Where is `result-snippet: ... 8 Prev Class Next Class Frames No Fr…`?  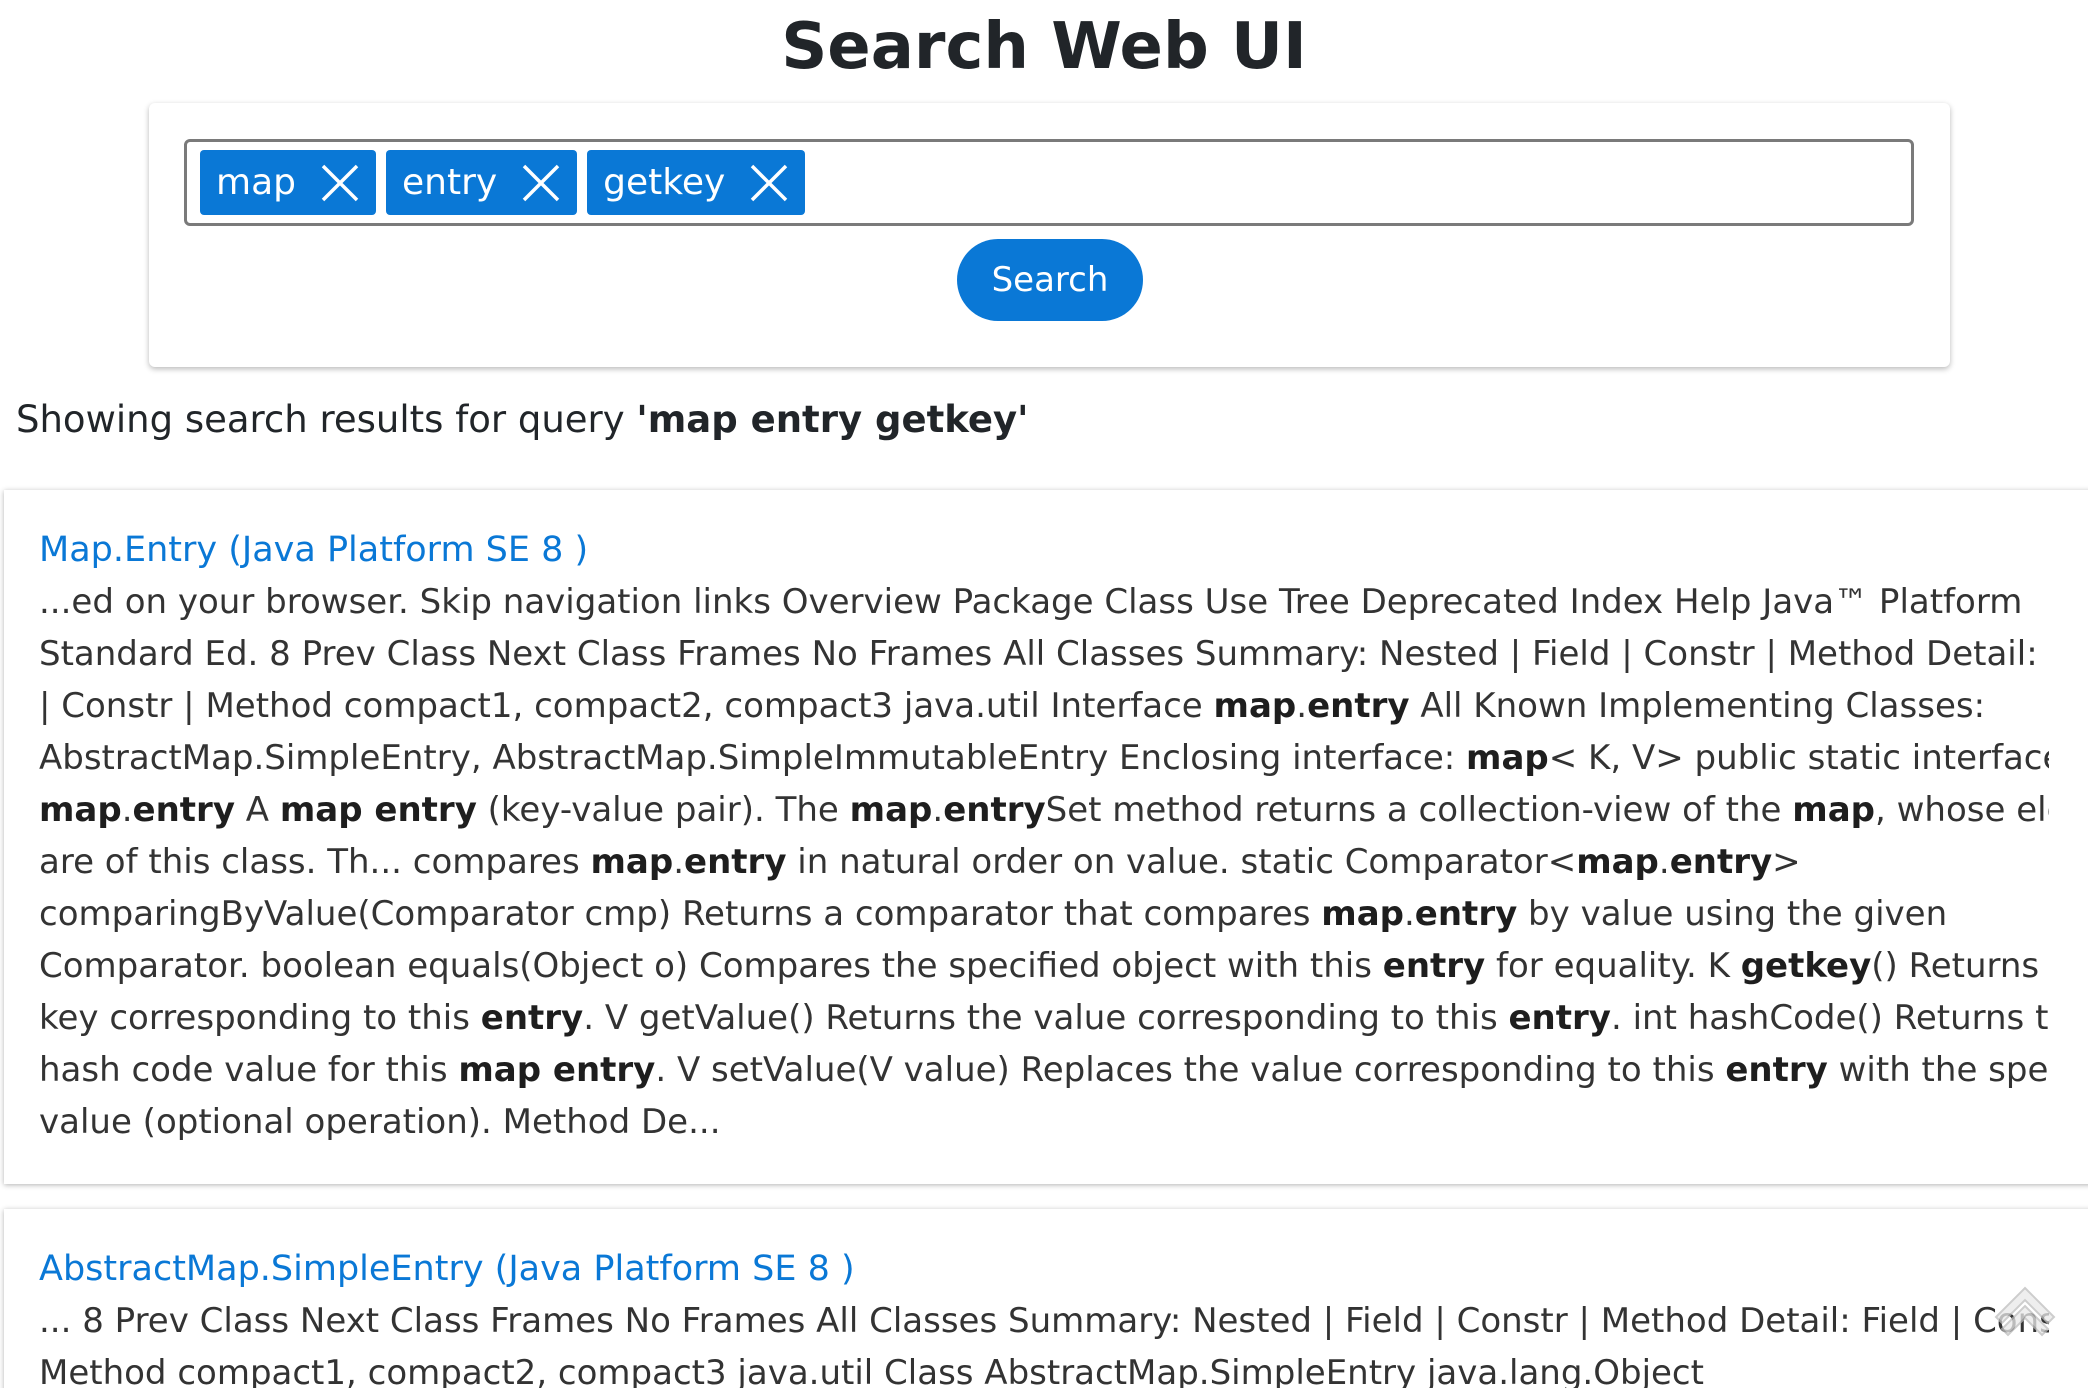
result-snippet: ... 8 Prev Class Next Class Frames No Fr… is located at coordinates (1044, 1341).